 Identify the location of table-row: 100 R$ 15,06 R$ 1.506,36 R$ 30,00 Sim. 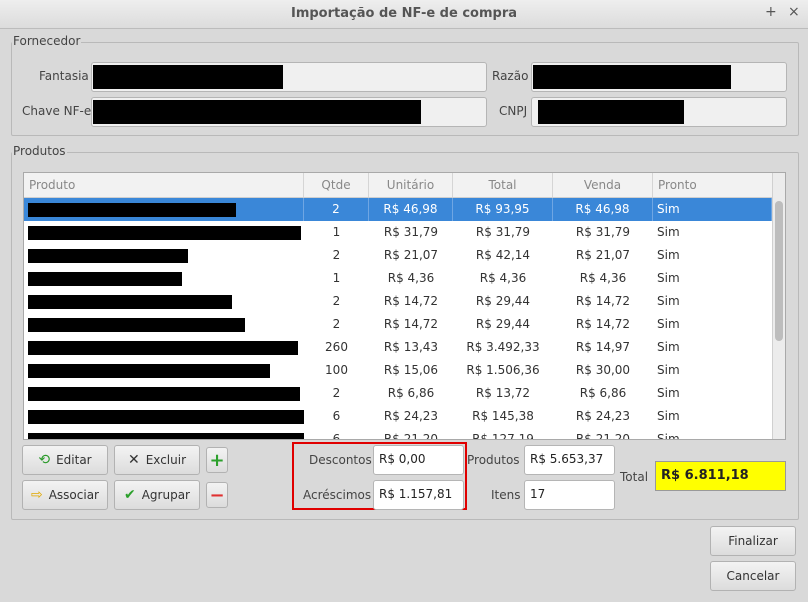
(398, 370).